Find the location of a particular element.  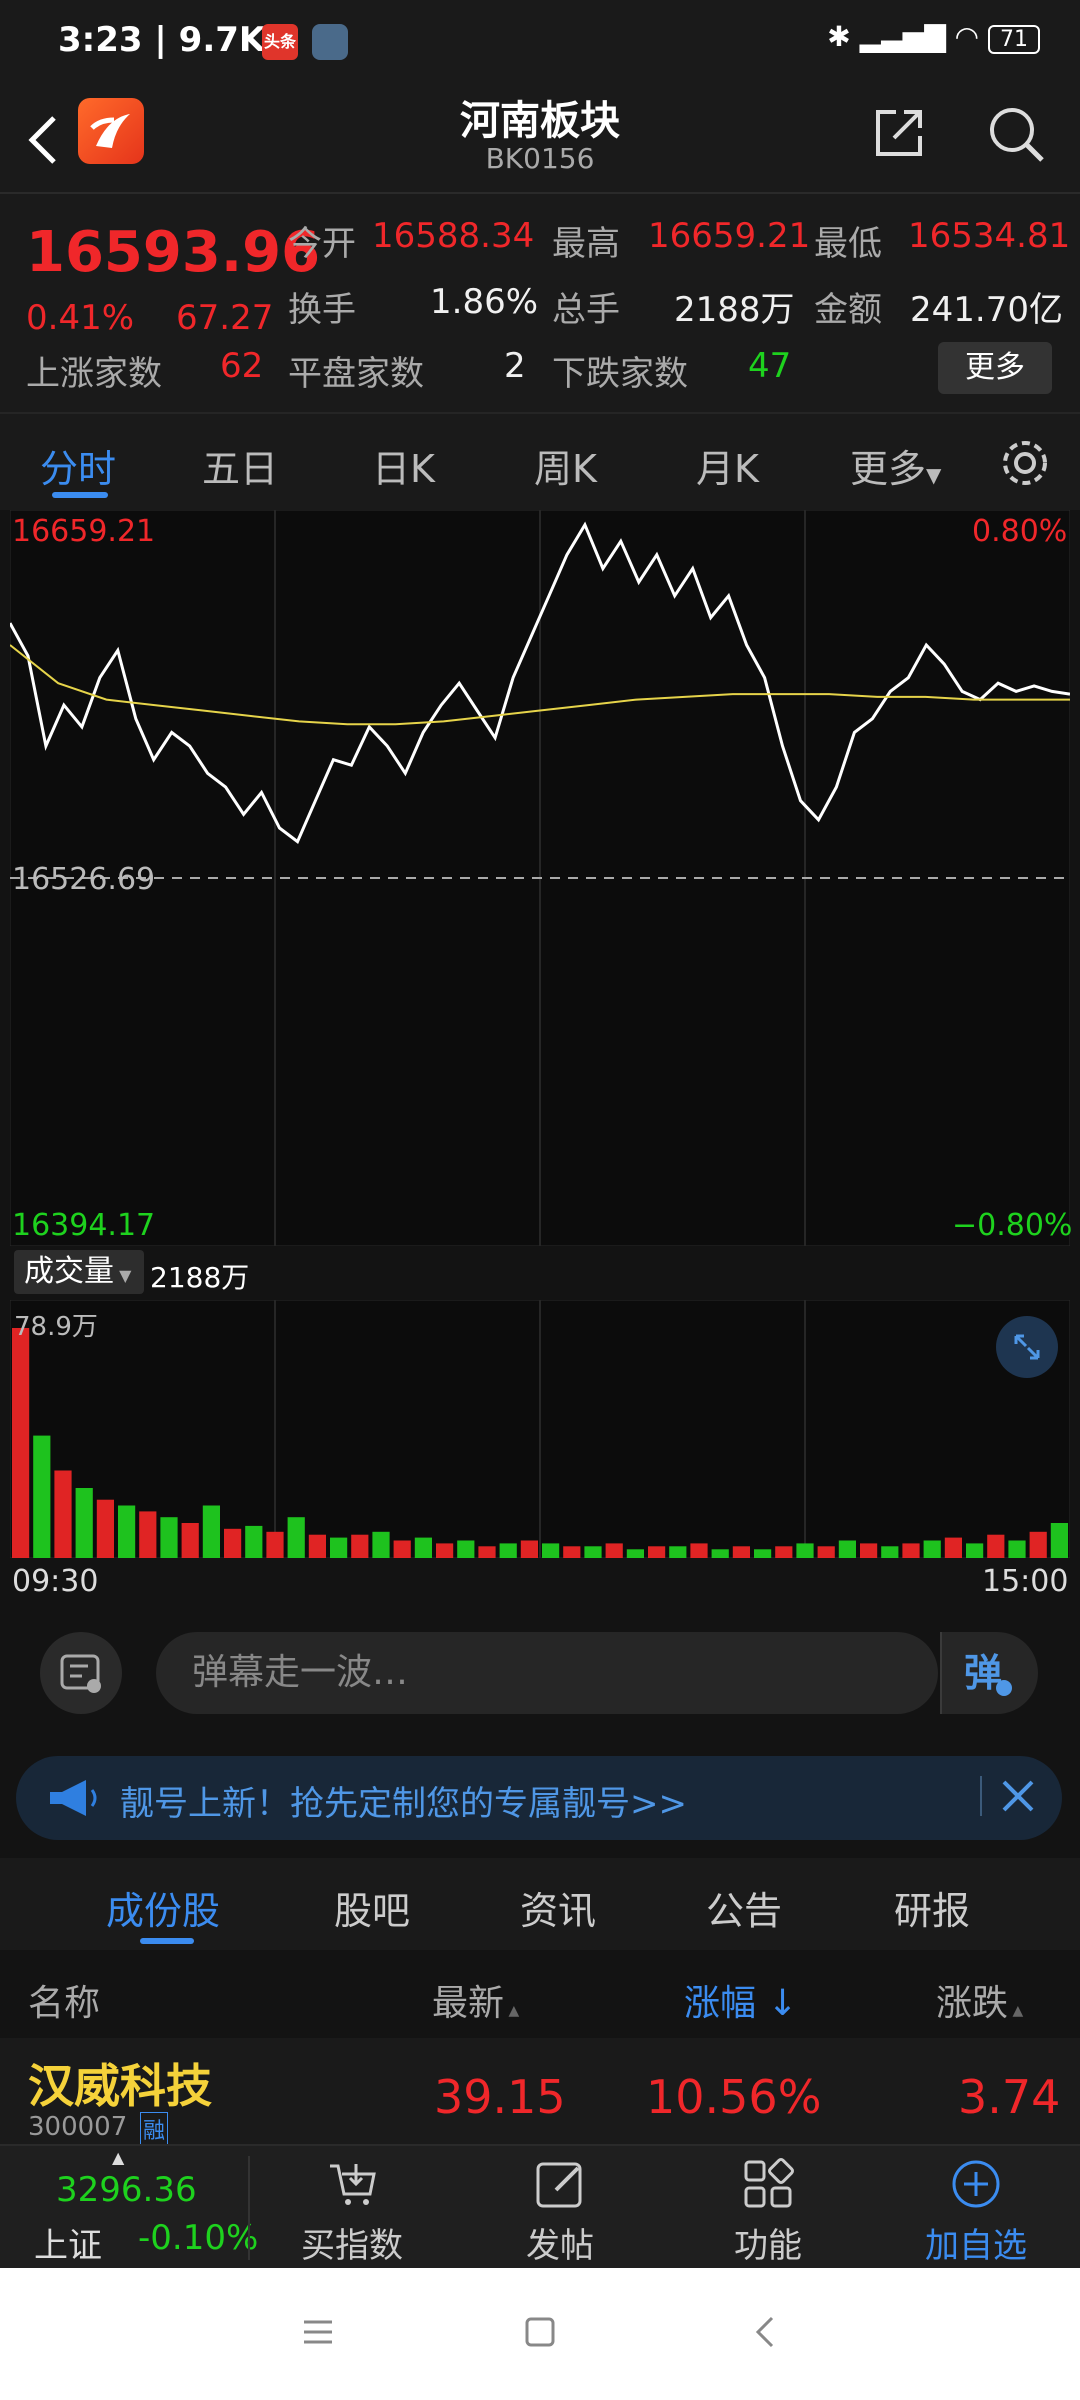

nav-functions: 功能 is located at coordinates (768, 2211).